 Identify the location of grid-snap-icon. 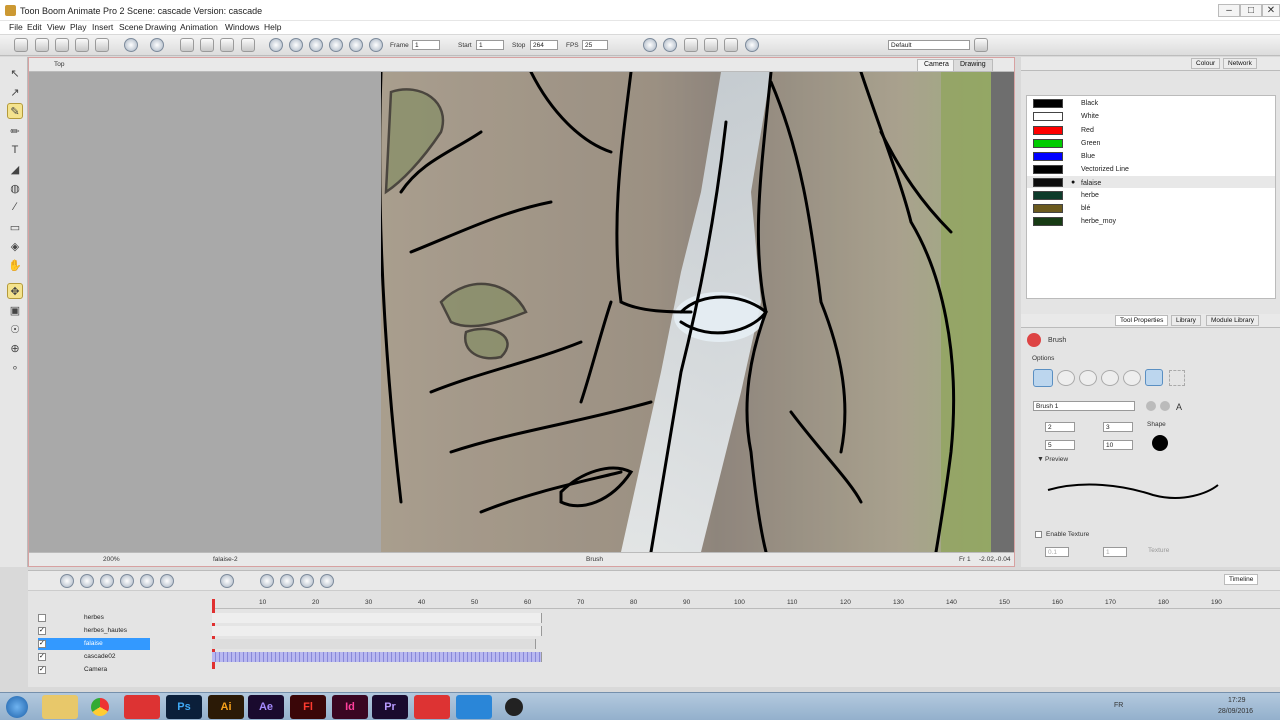
(1177, 378).